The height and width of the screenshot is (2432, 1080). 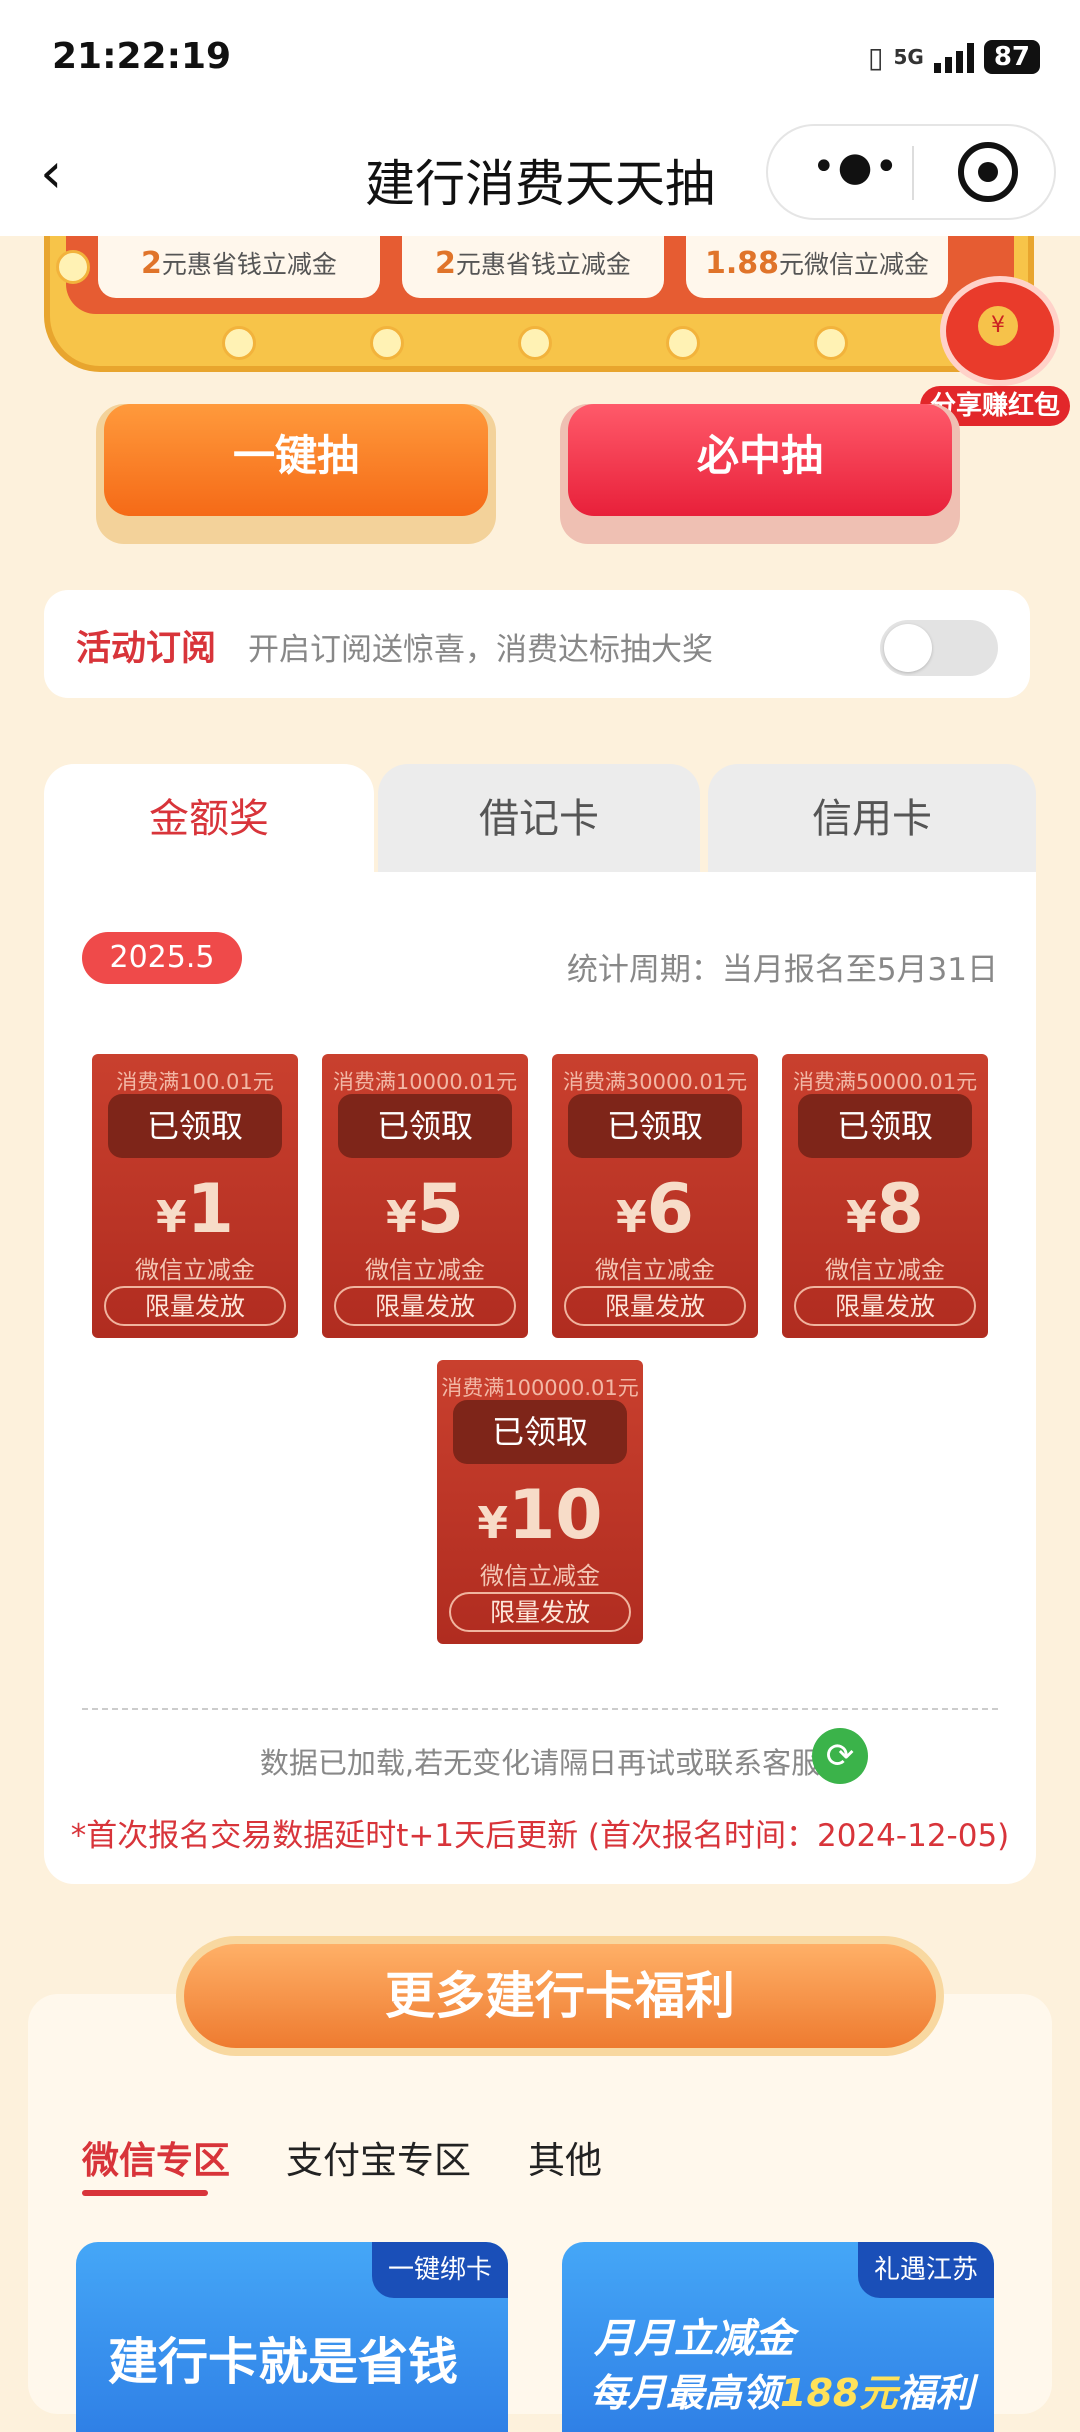 What do you see at coordinates (146, 649) in the screenshot?
I see `subscription-title: 活动订阅` at bounding box center [146, 649].